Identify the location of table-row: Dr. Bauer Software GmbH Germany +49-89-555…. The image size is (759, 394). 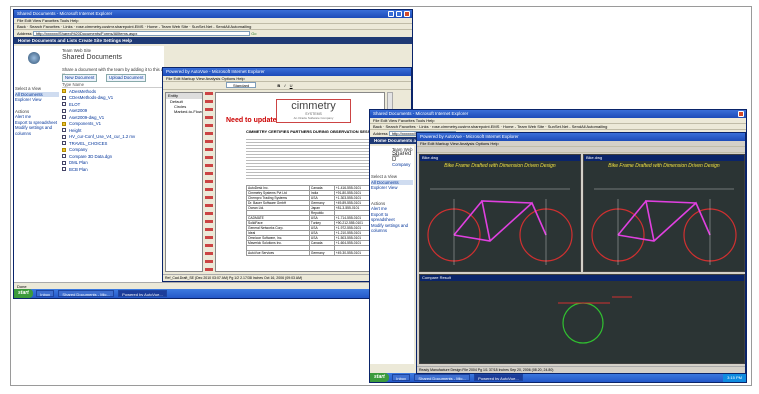
(313, 203).